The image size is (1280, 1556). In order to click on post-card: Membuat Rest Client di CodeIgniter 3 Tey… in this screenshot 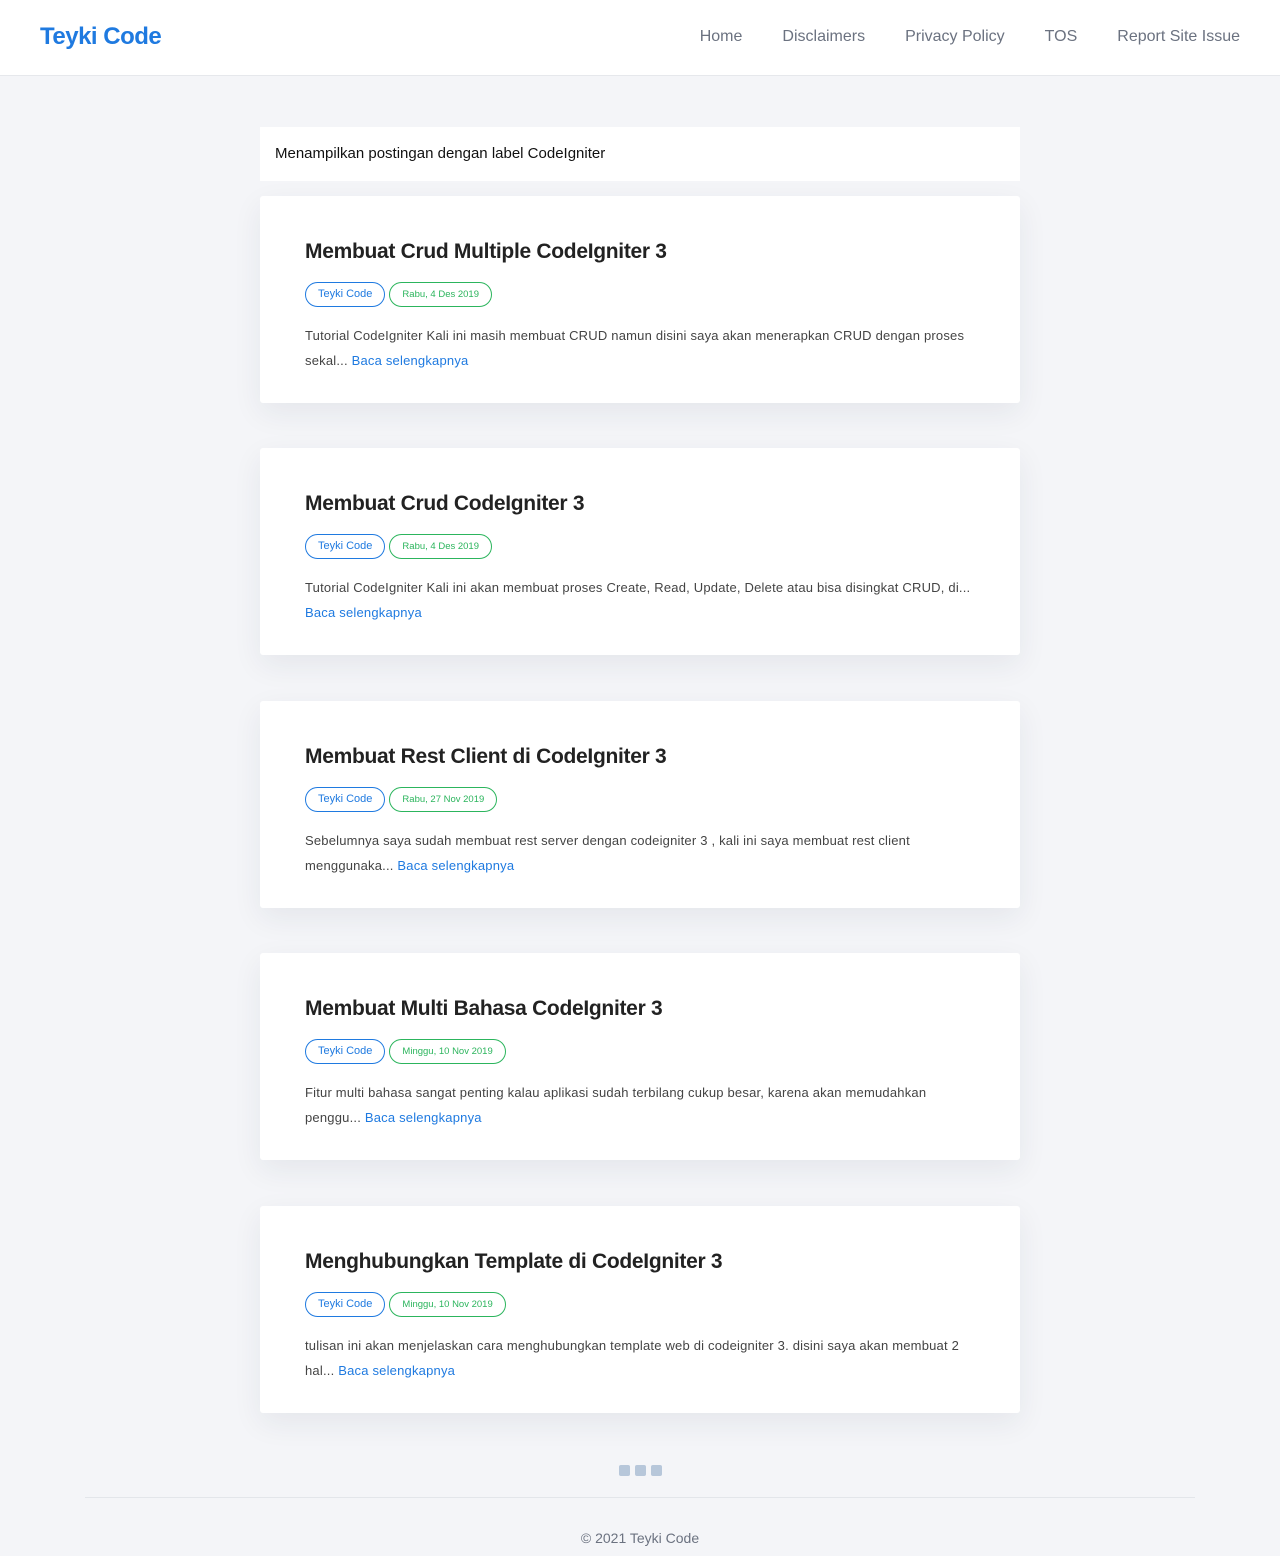, I will do `click(640, 804)`.